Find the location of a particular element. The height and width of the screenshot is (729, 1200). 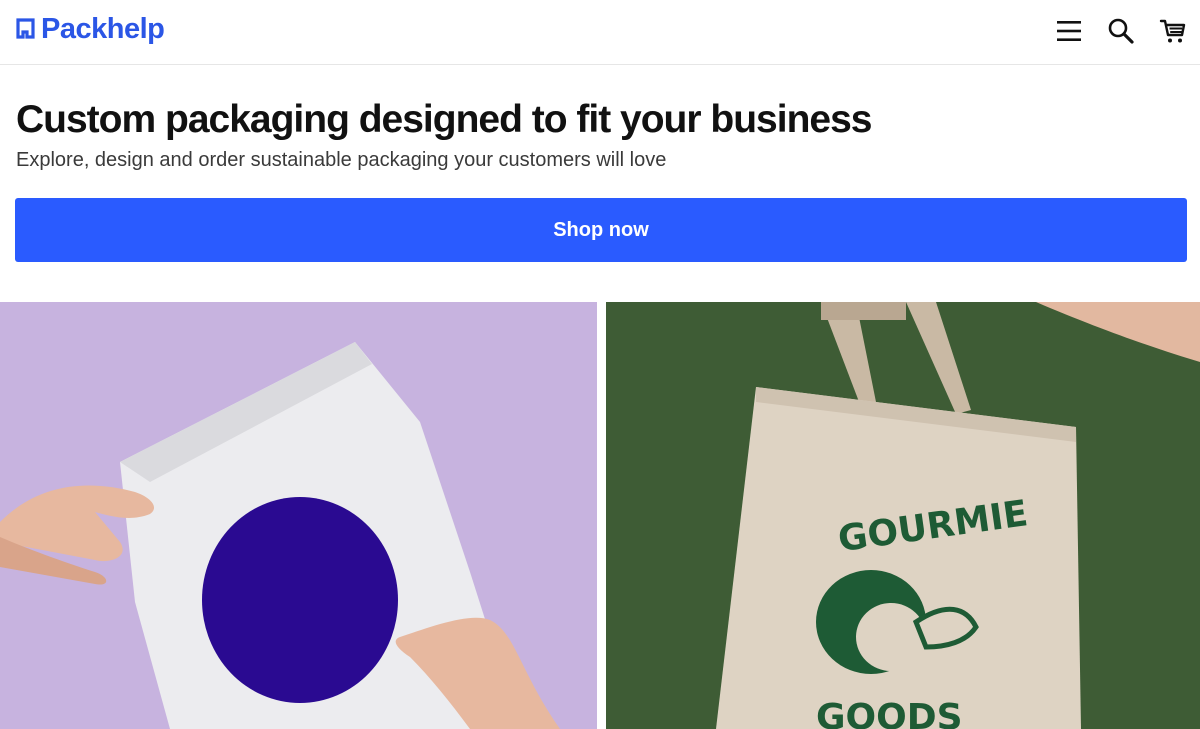

logo-text: Packhelp is located at coordinates (103, 29).